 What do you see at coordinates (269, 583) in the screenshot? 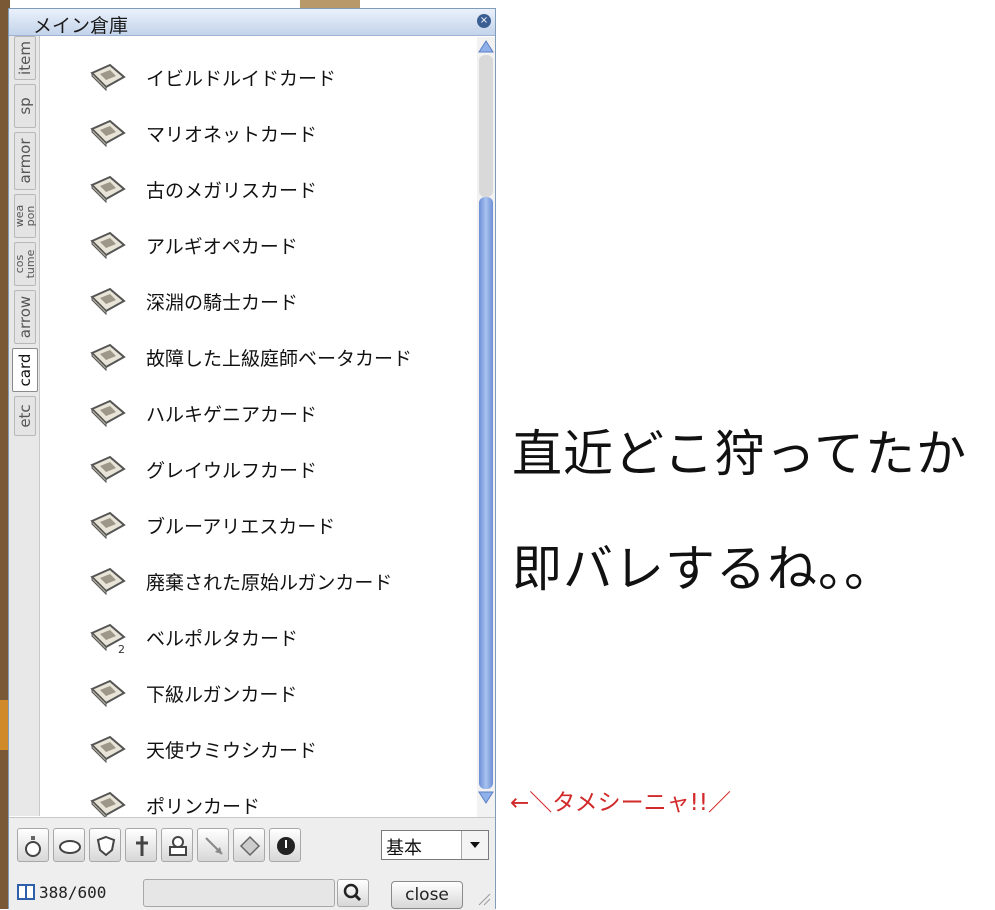
I see `item-name: 廃棄された原始ルガンカード` at bounding box center [269, 583].